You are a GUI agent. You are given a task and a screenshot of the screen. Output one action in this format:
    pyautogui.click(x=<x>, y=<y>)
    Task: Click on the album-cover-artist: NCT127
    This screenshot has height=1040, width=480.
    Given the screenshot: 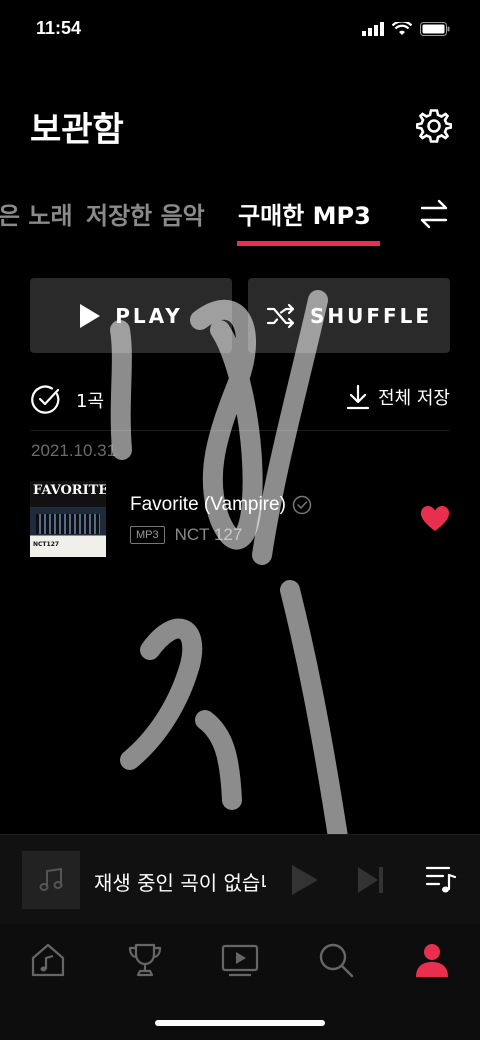 What is the action you would take?
    pyautogui.click(x=46, y=544)
    